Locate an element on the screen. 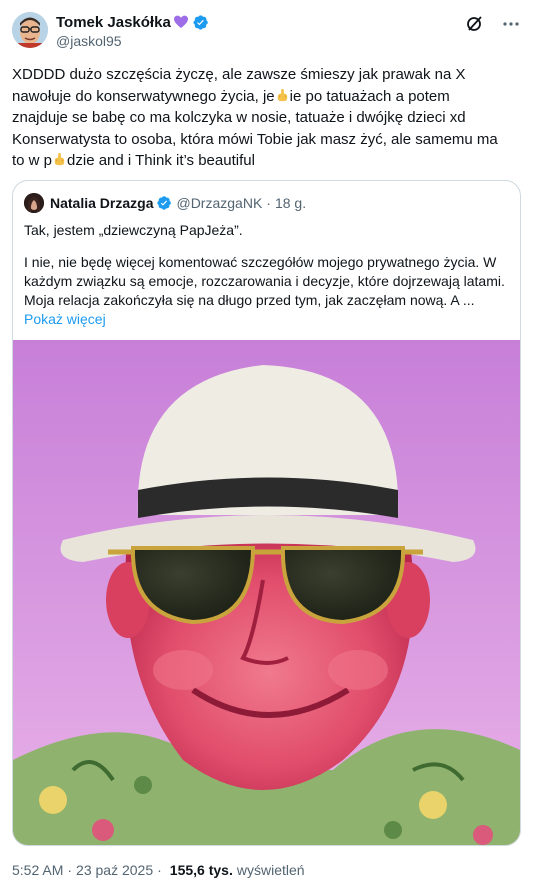 This screenshot has height=896, width=533. tweet-date: 23 paź 2025 is located at coordinates (114, 870).